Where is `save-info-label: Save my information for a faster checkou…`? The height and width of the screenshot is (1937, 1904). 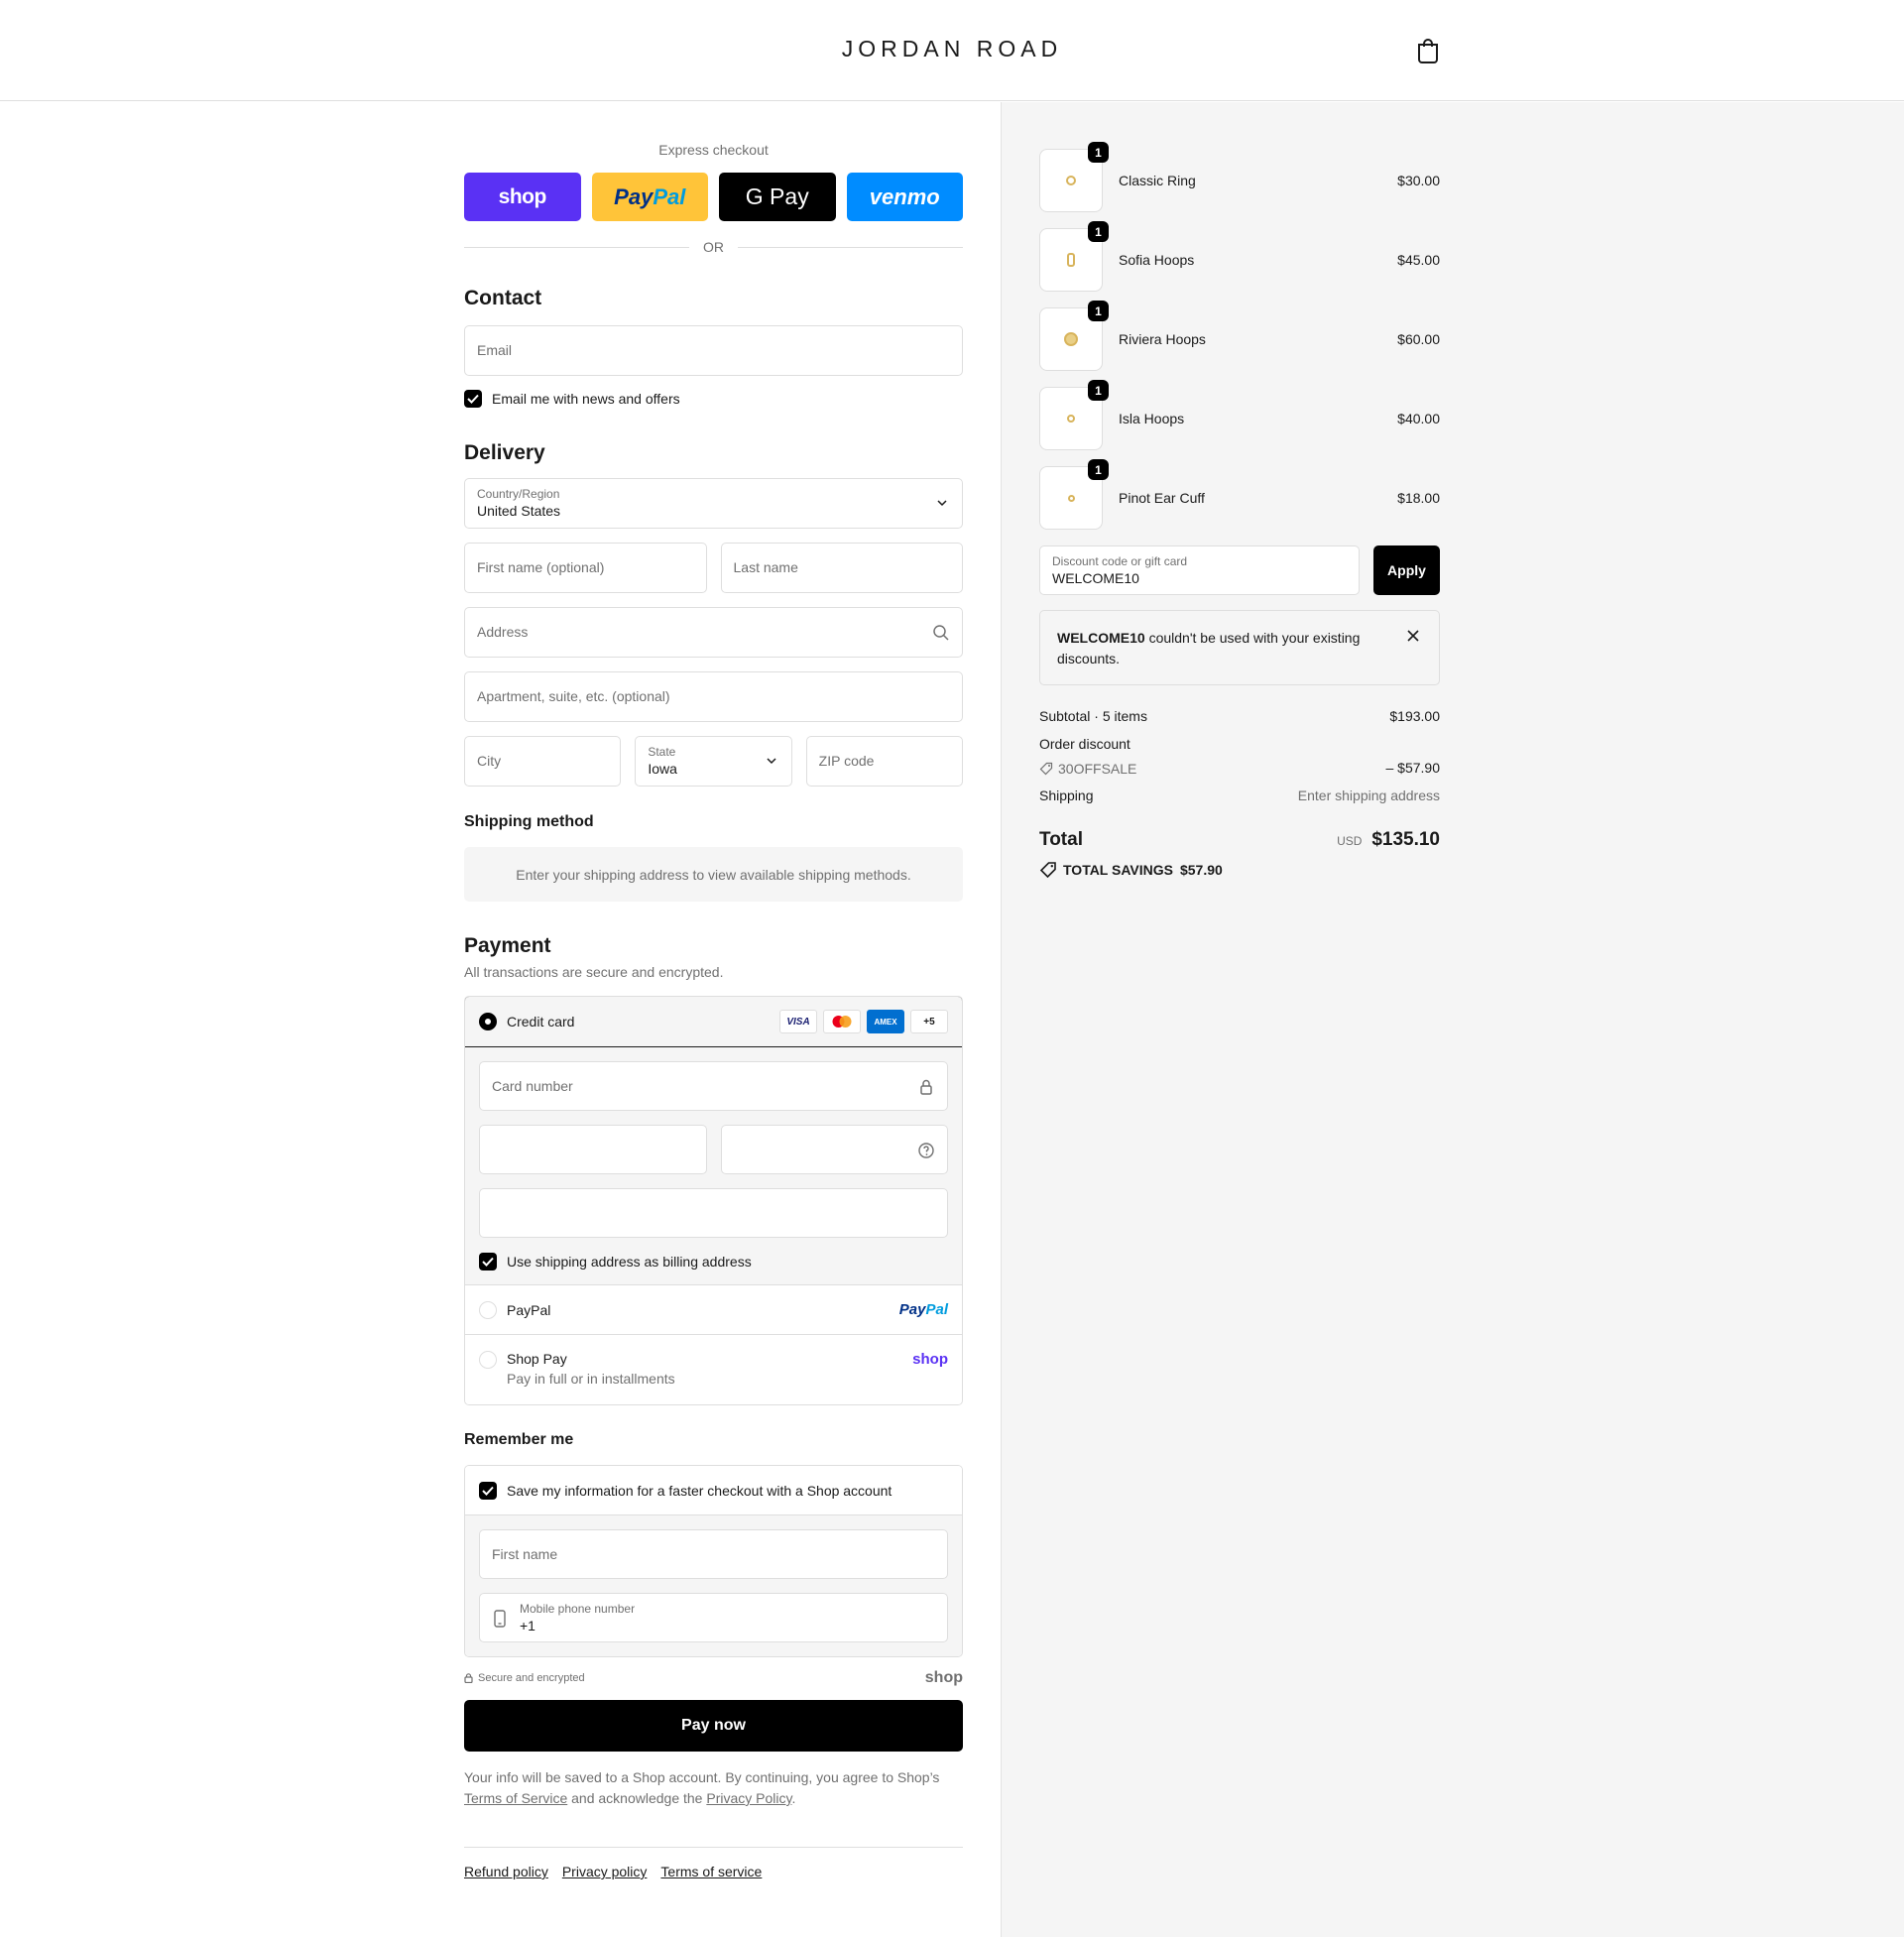
save-info-label: Save my information for a faster checkou… is located at coordinates (699, 1491).